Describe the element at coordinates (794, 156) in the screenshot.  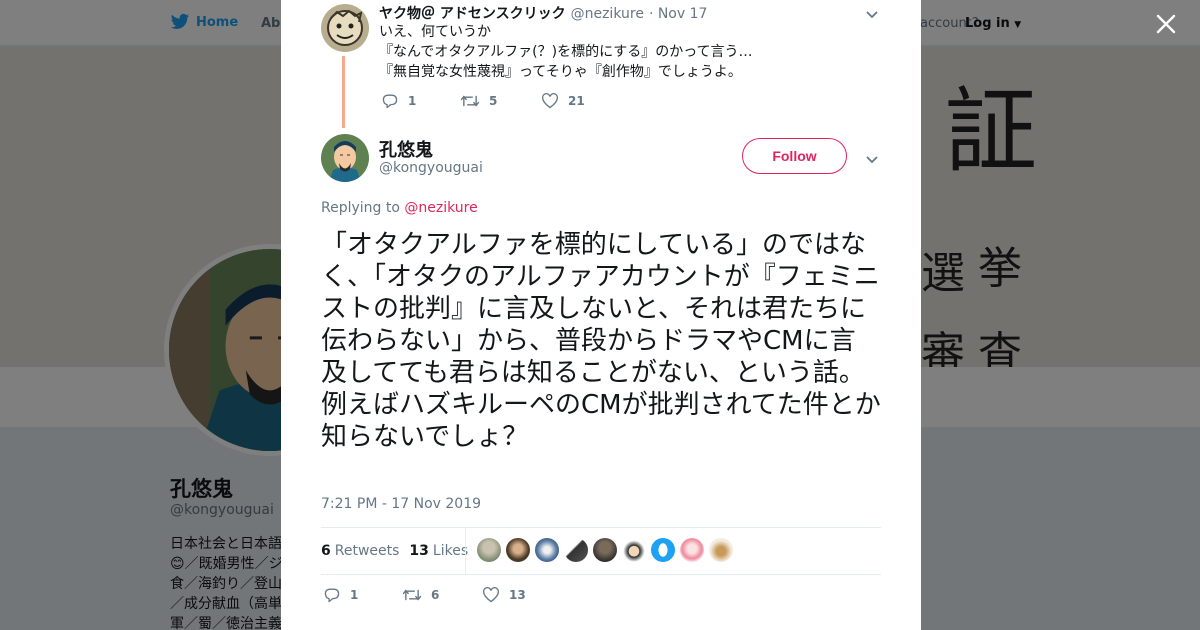
I see `follow-button: Follow` at that location.